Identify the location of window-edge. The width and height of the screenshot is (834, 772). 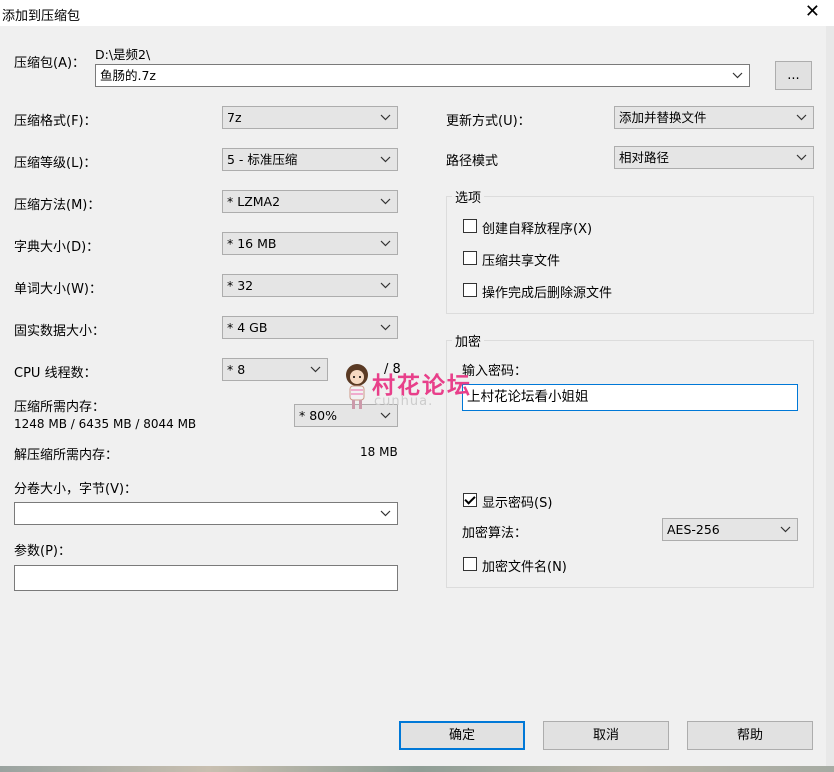
(830, 396).